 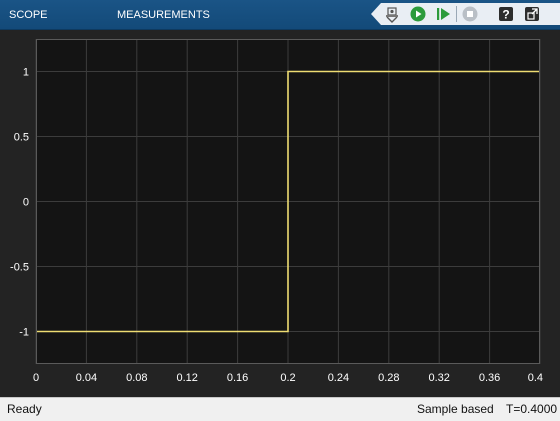 What do you see at coordinates (26, 73) in the screenshot?
I see `y-tick-label: 1` at bounding box center [26, 73].